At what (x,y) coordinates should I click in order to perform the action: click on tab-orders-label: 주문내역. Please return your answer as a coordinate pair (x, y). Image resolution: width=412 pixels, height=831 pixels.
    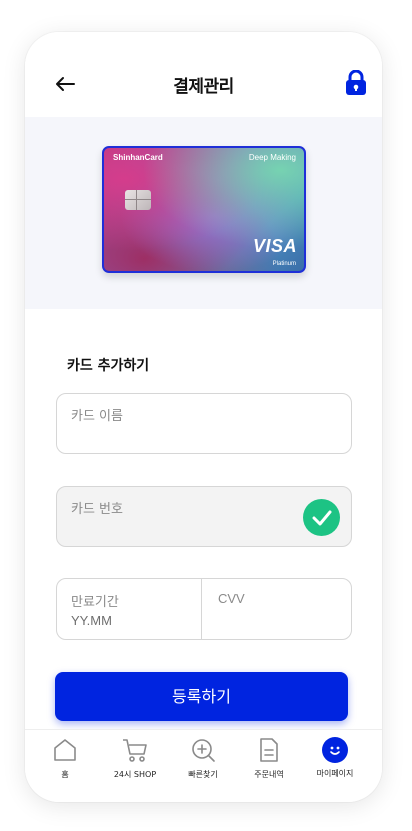
    Looking at the image, I should click on (269, 774).